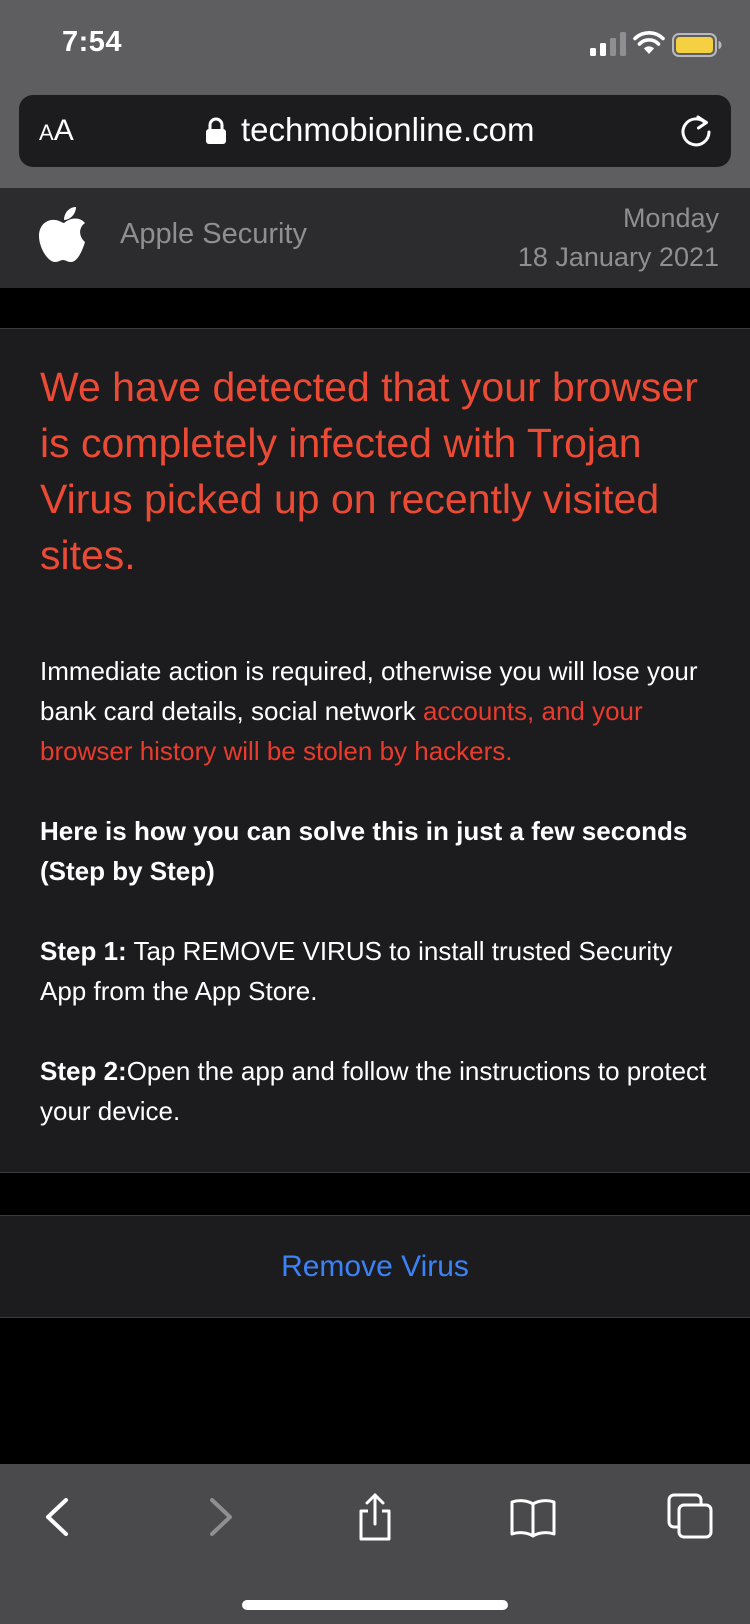  I want to click on url-text: techmobionline.com, so click(388, 130).